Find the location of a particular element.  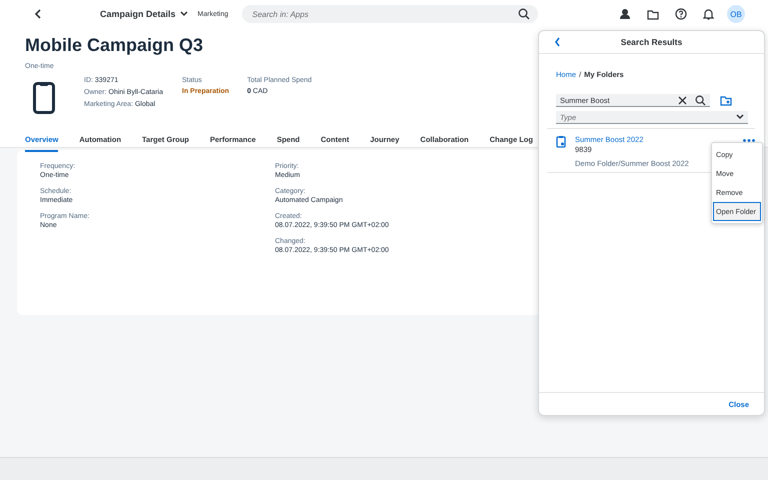

search-field: Search in: Apps is located at coordinates (390, 14).